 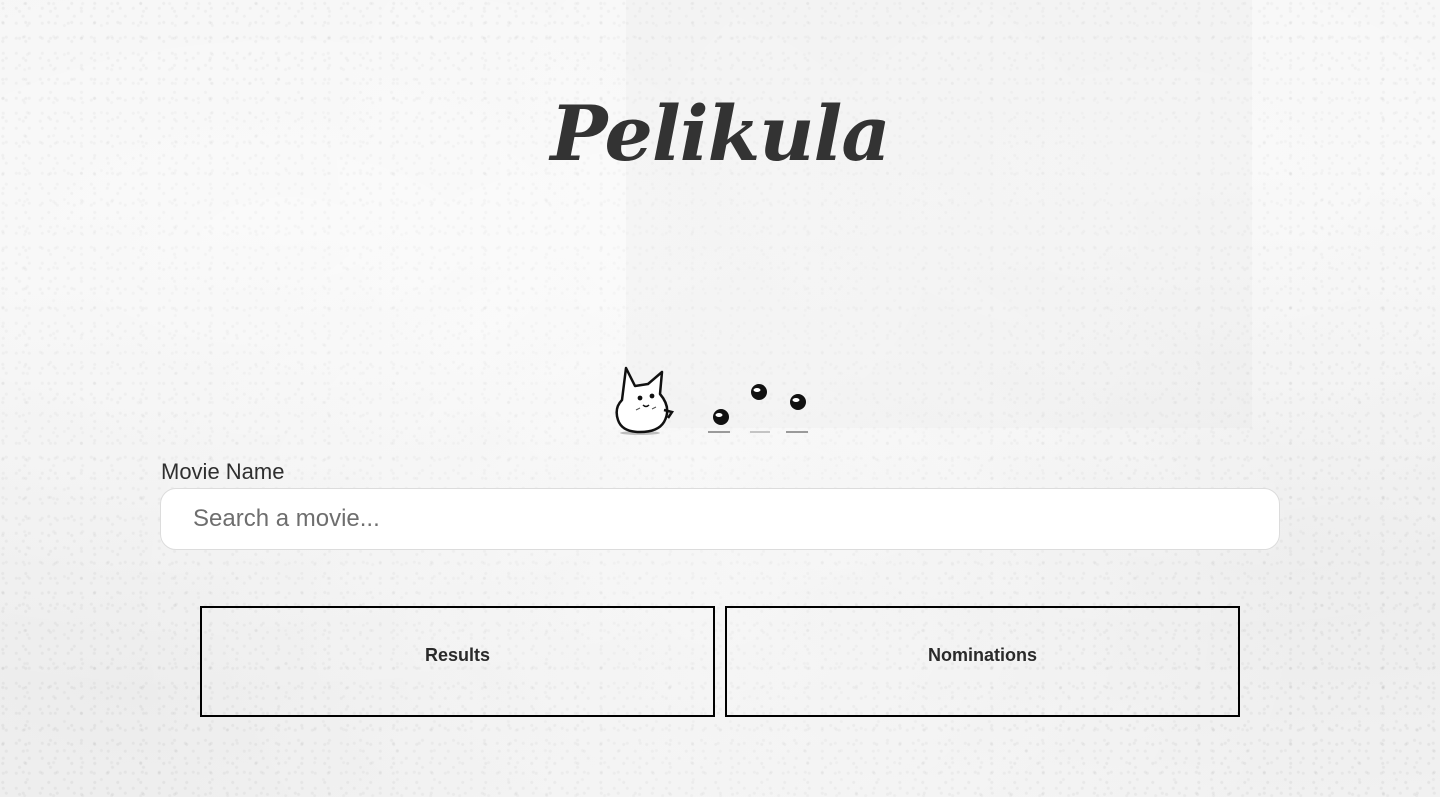 What do you see at coordinates (982, 655) in the screenshot?
I see `nominations-heading: Nominations` at bounding box center [982, 655].